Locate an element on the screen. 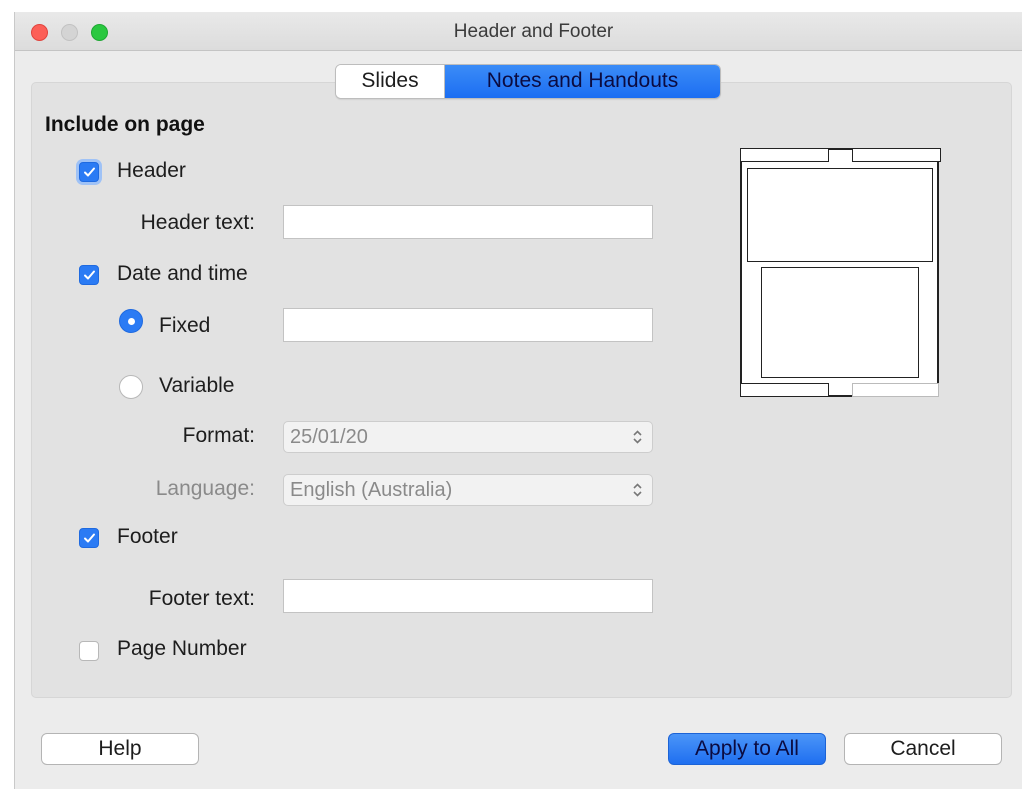  format-select: 25/01/20 is located at coordinates (468, 437).